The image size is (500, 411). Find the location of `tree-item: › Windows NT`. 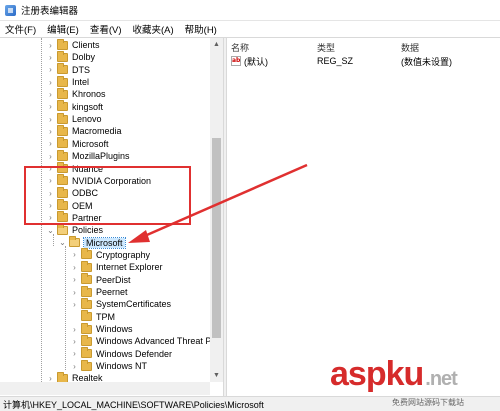

tree-item: › Windows NT is located at coordinates (108, 365).